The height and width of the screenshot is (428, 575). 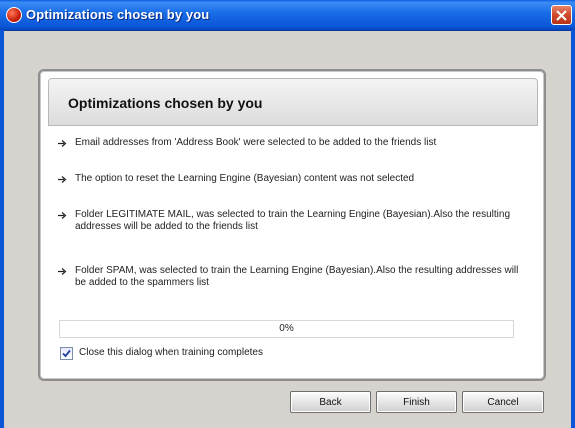 What do you see at coordinates (14, 15) in the screenshot?
I see `app-icon` at bounding box center [14, 15].